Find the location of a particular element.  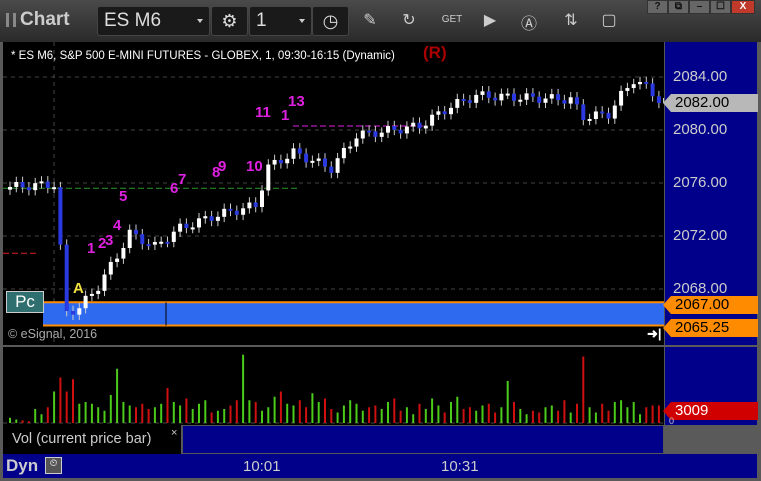

restore-button: ⧉ is located at coordinates (678, 7).